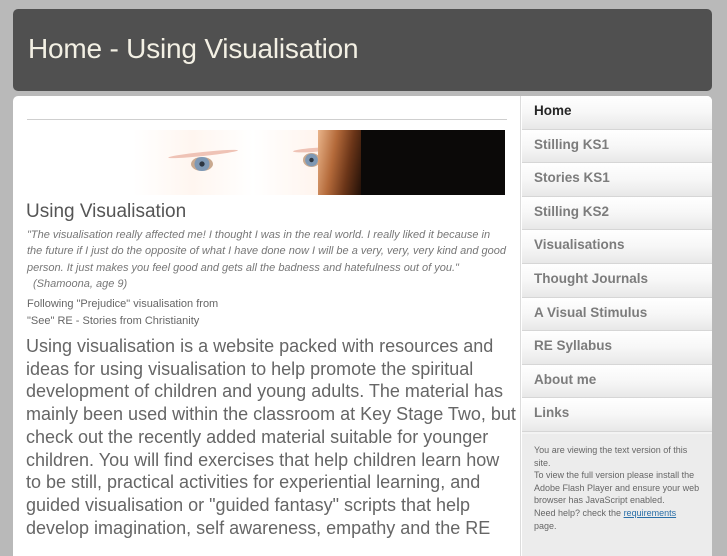  Describe the element at coordinates (579, 512) in the screenshot. I see `notice-help-prefix: Need help? check the` at that location.